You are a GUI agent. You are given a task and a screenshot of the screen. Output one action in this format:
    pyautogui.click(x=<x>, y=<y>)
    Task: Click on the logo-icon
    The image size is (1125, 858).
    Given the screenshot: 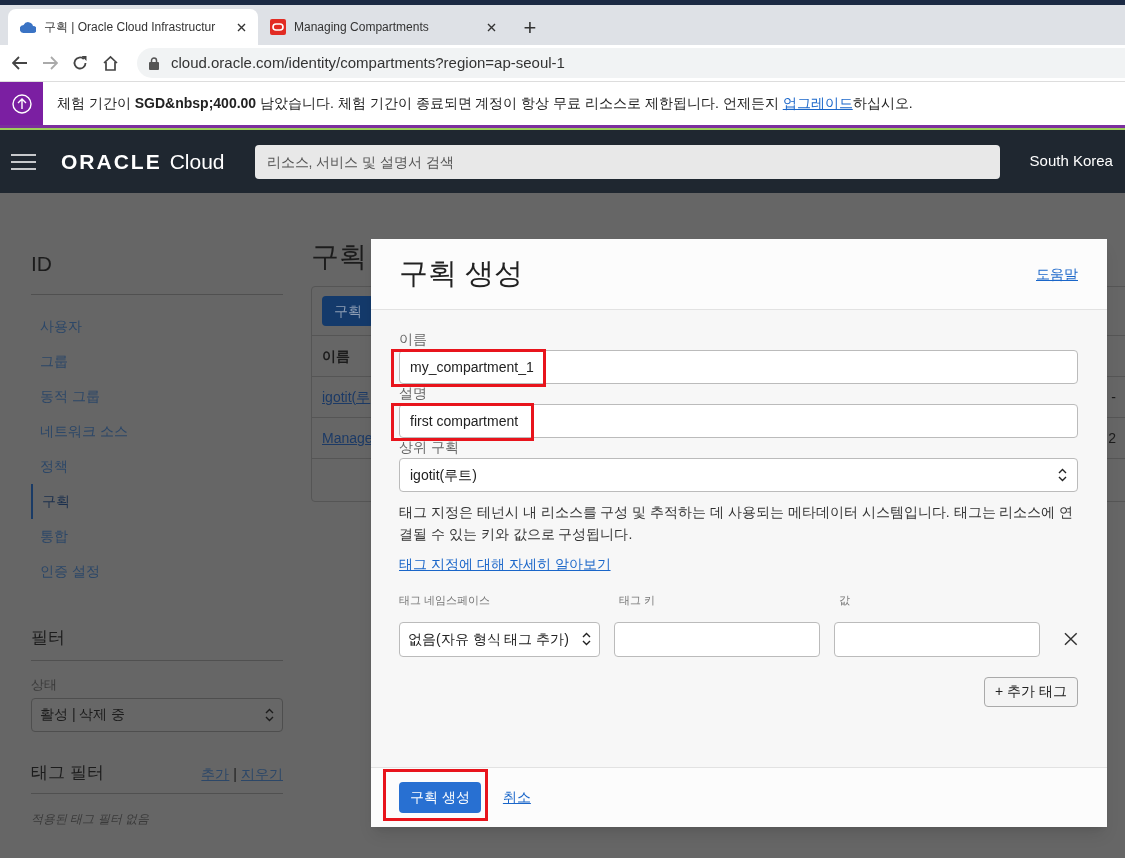 What is the action you would take?
    pyautogui.click(x=278, y=27)
    